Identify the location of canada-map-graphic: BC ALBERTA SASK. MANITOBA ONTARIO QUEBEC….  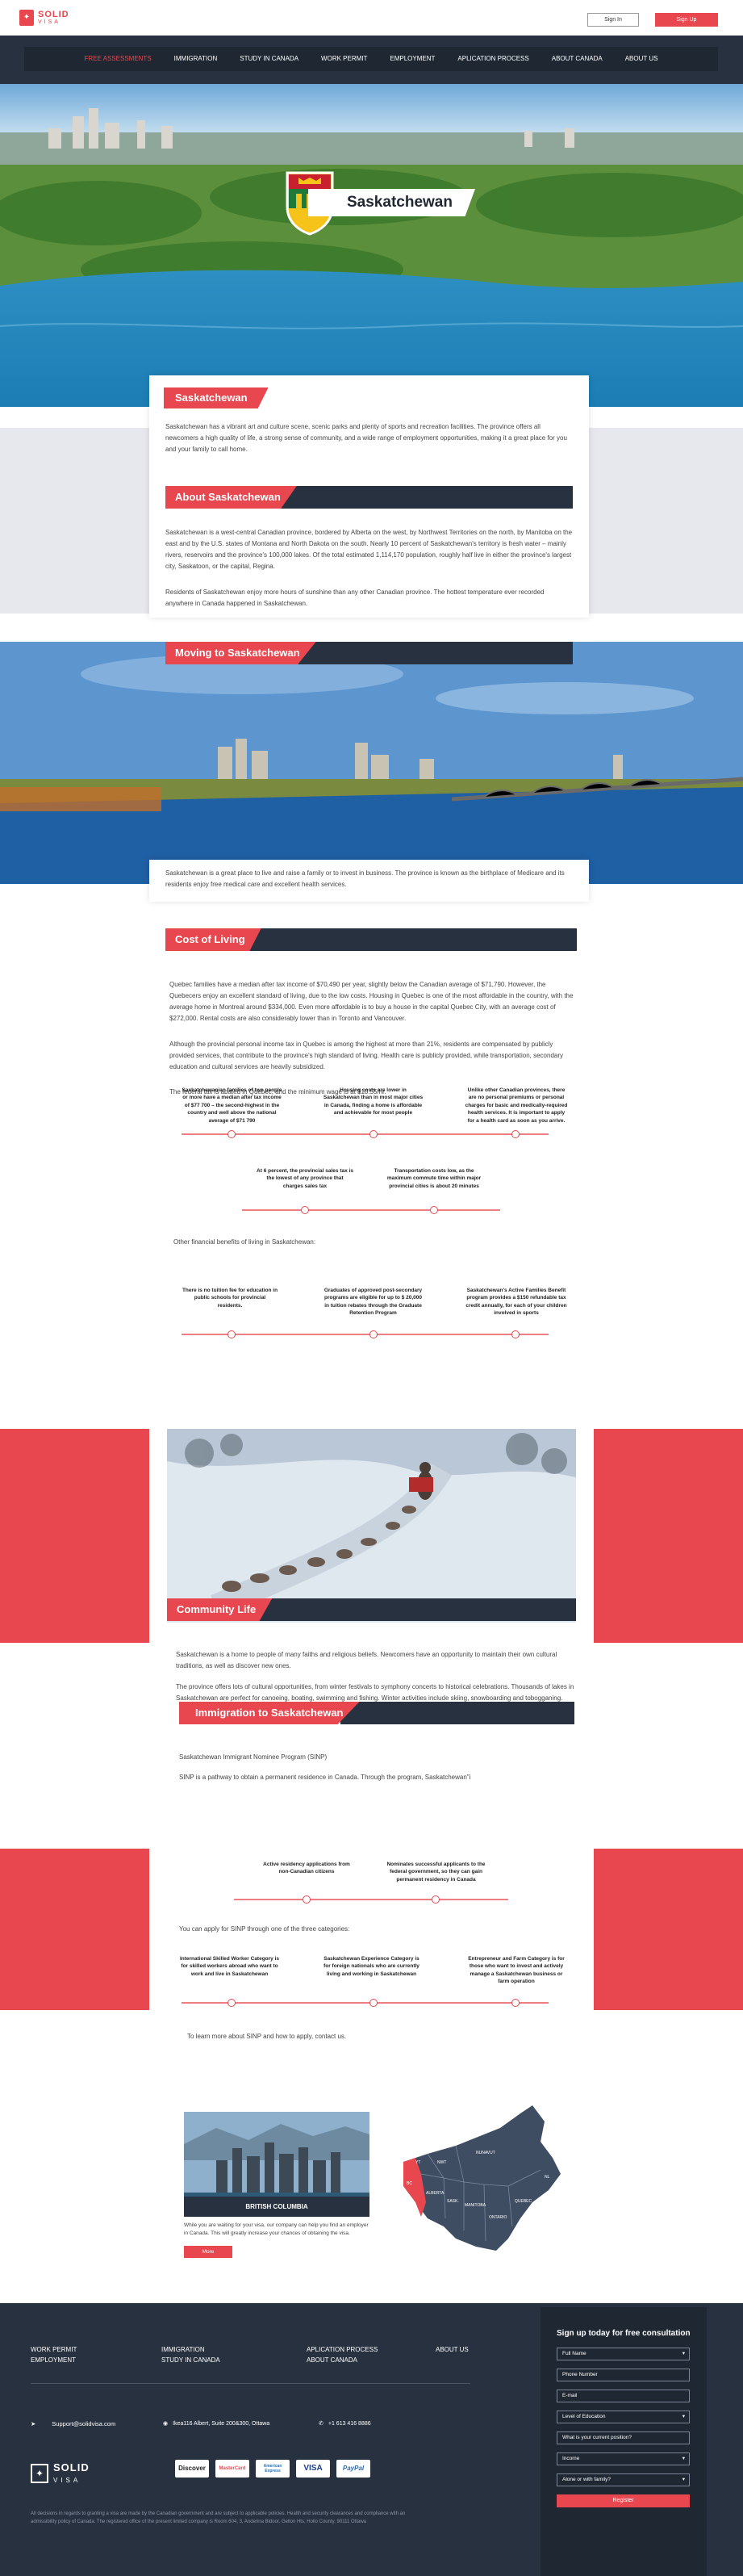
(472, 2180).